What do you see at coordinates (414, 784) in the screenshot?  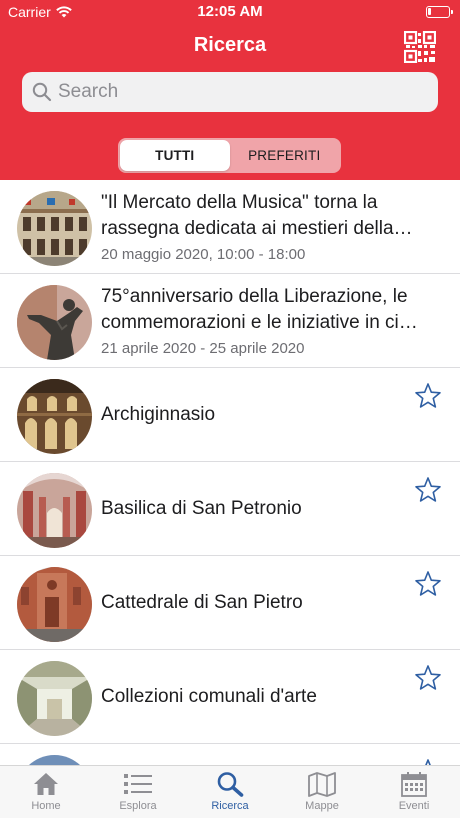 I see `calendar-icon` at bounding box center [414, 784].